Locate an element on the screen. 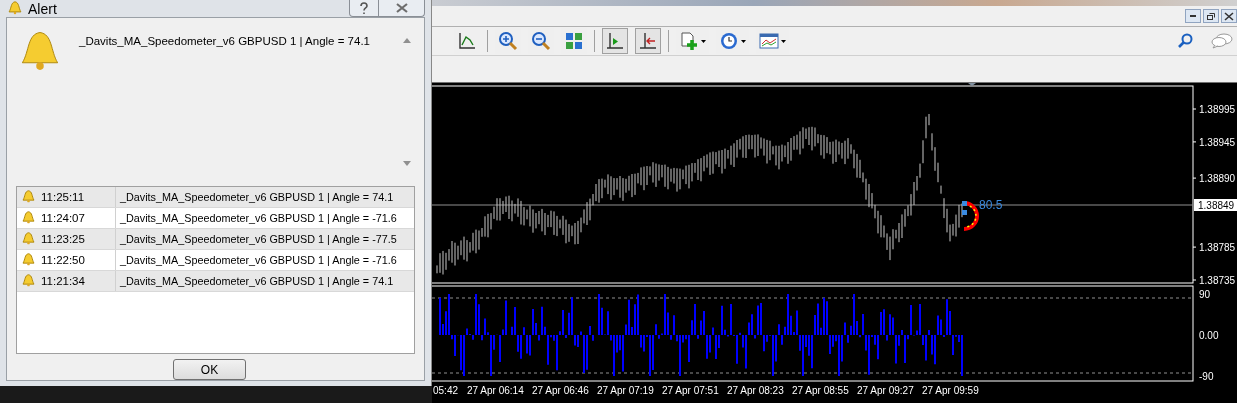 The height and width of the screenshot is (403, 1237). indicator-tick-label: -90 is located at coordinates (1206, 376).